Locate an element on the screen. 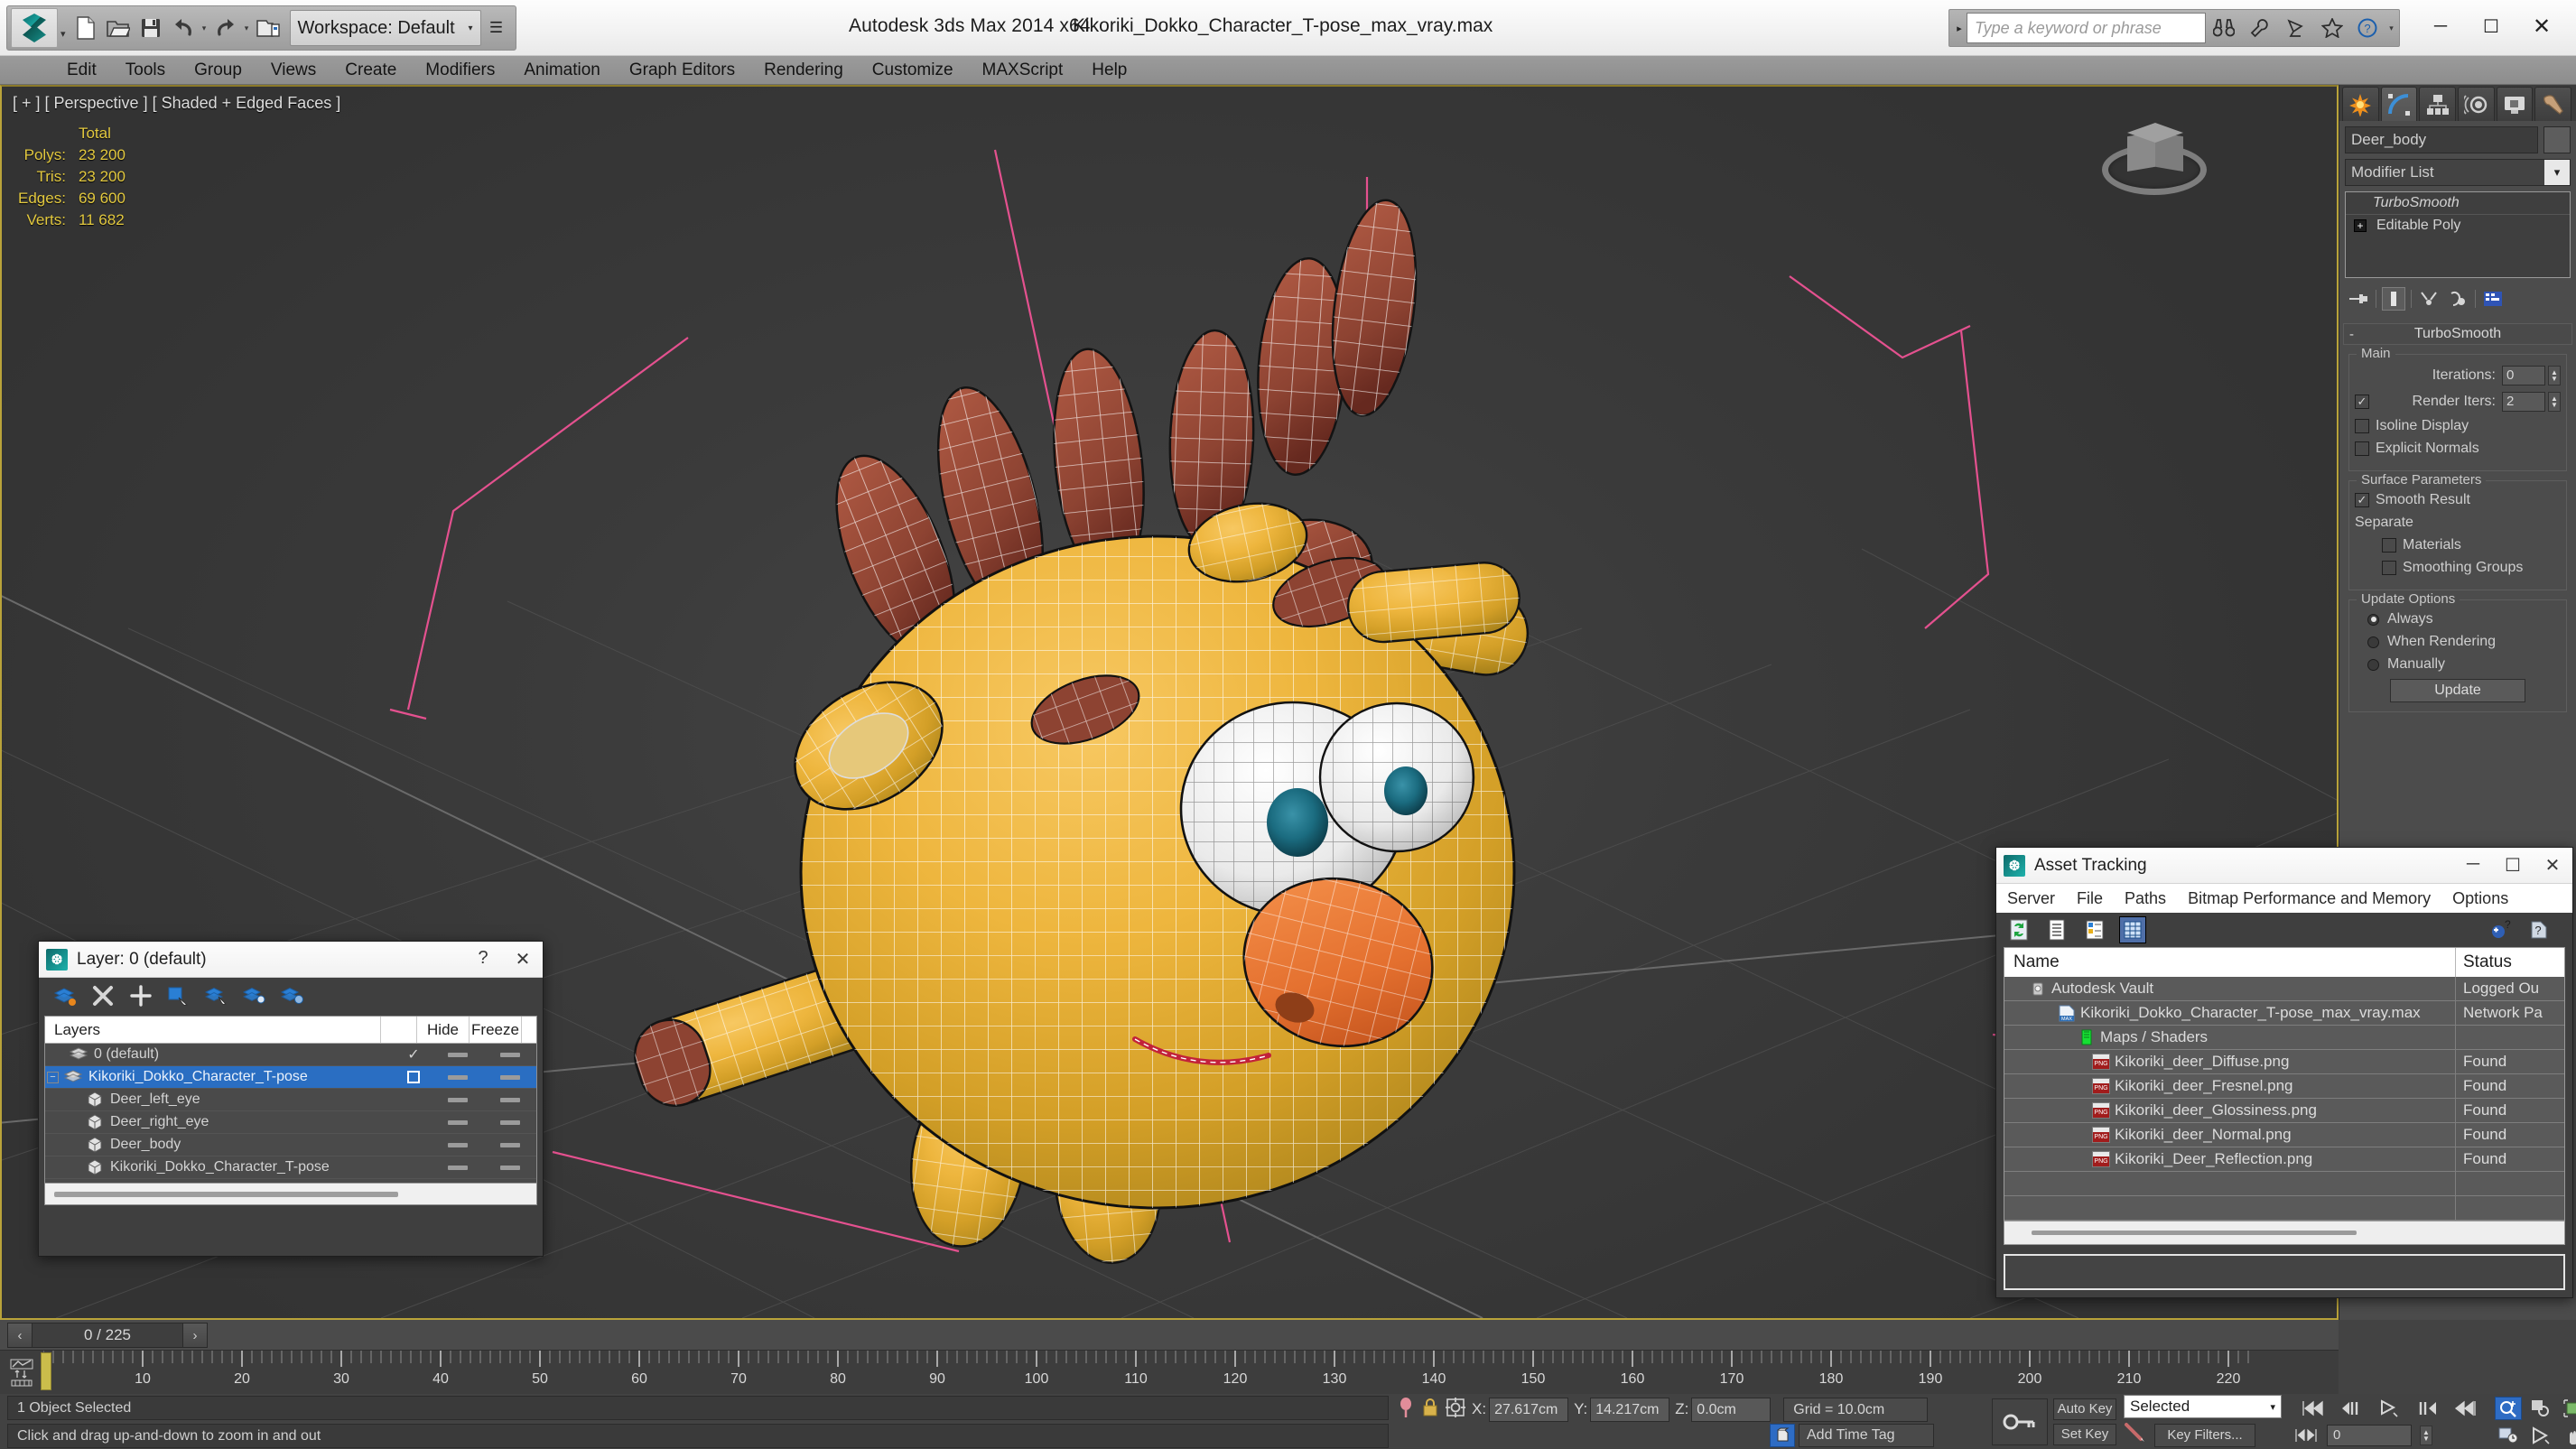 This screenshot has height=1449, width=2576. asset-maximize-button: ☐ is located at coordinates (2513, 865).